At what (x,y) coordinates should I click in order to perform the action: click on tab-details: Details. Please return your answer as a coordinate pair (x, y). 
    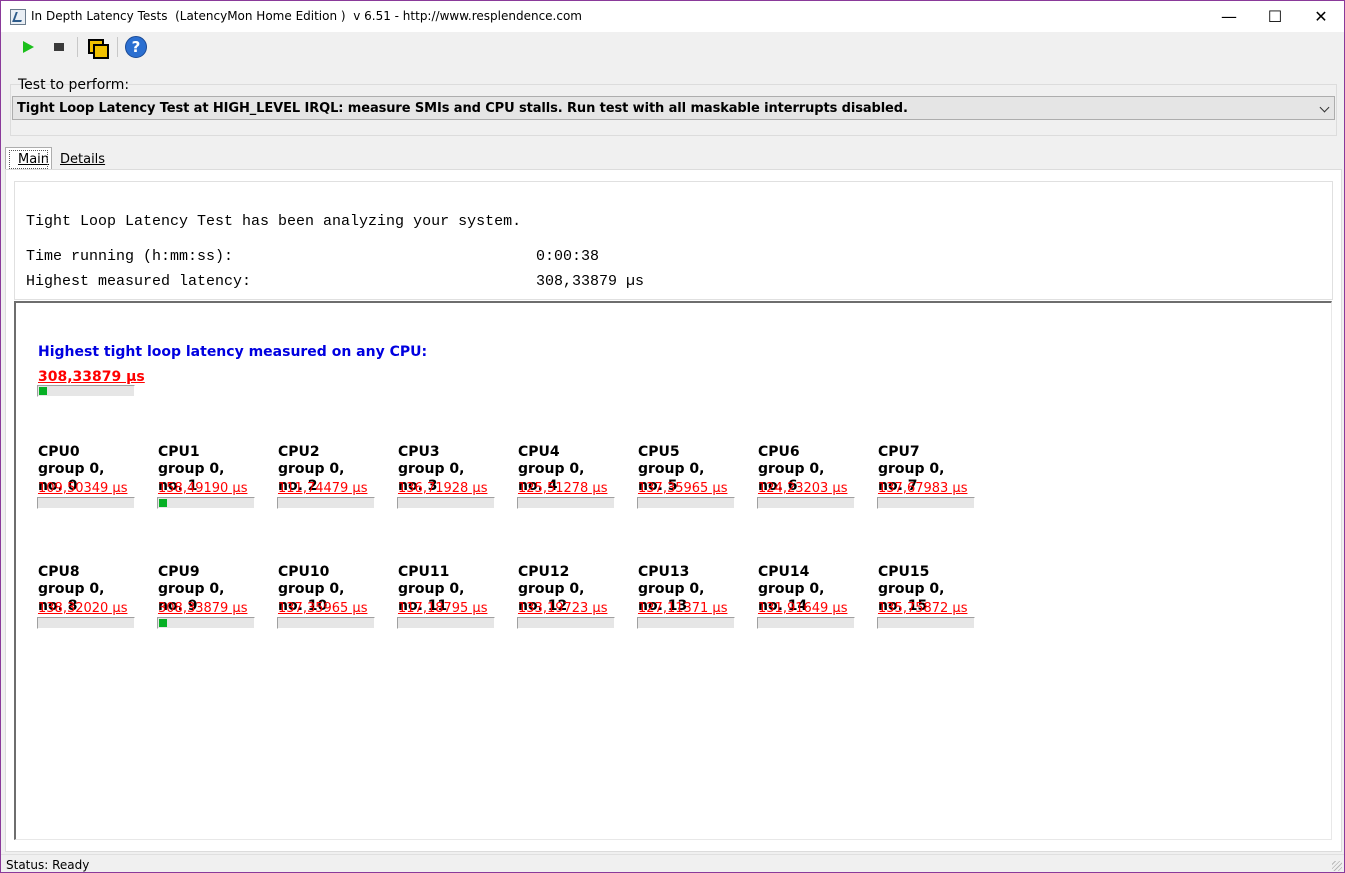
    Looking at the image, I should click on (80, 158).